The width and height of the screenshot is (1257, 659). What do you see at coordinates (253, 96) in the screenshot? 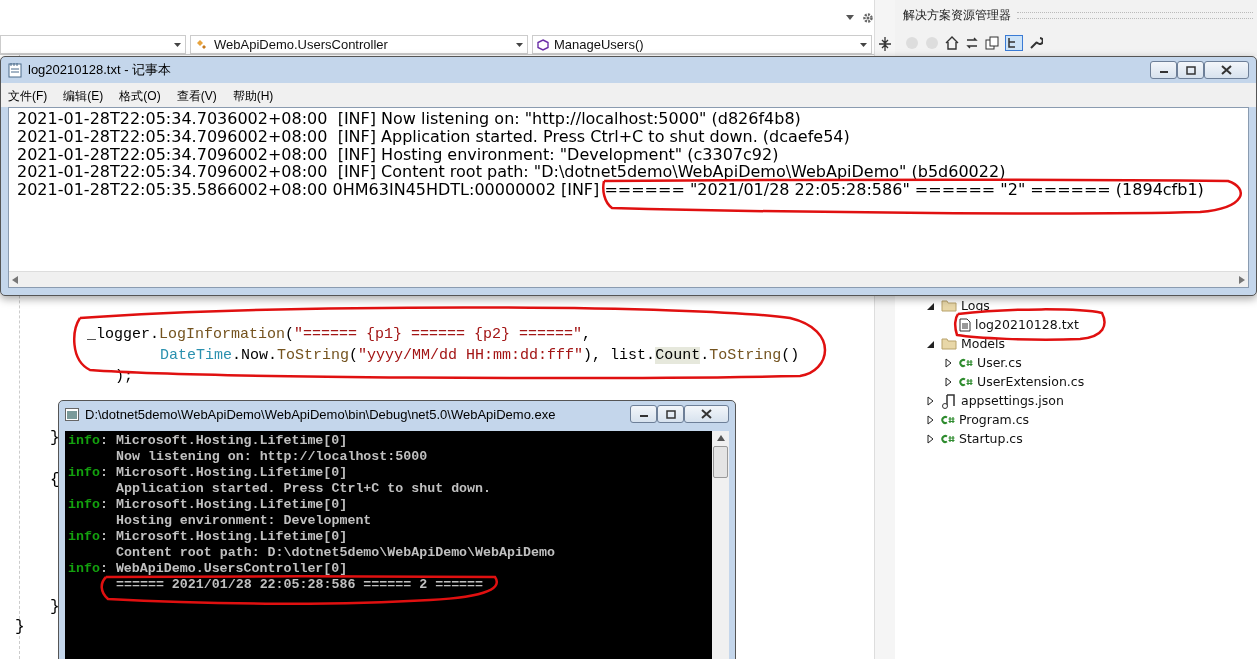
I see `menu-item: 帮助(H)` at bounding box center [253, 96].